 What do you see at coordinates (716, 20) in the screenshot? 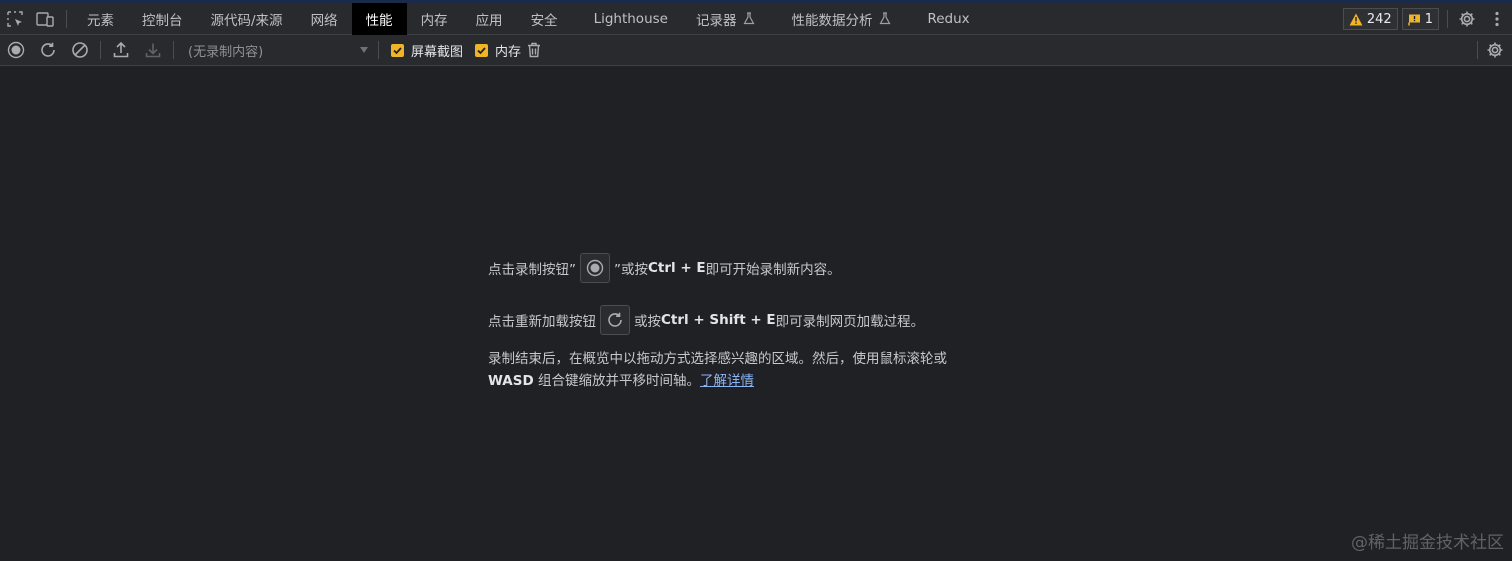
I see `tab-label: 记录器` at bounding box center [716, 20].